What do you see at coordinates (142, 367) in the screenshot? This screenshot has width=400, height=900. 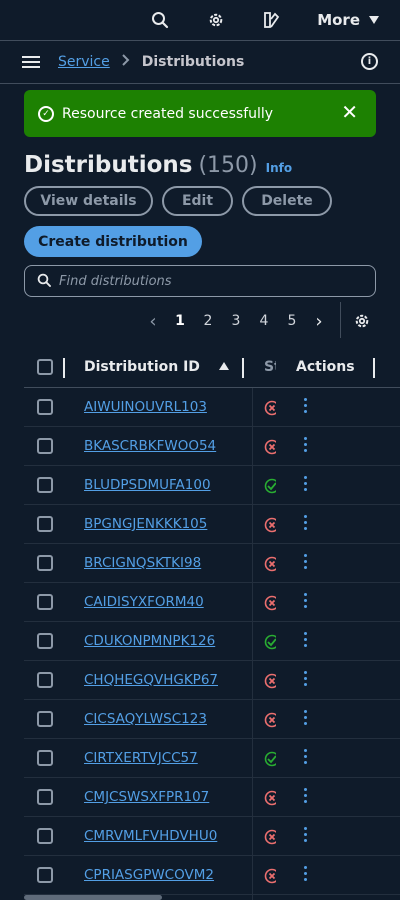 I see `column-distribution-id: Distribution ID` at bounding box center [142, 367].